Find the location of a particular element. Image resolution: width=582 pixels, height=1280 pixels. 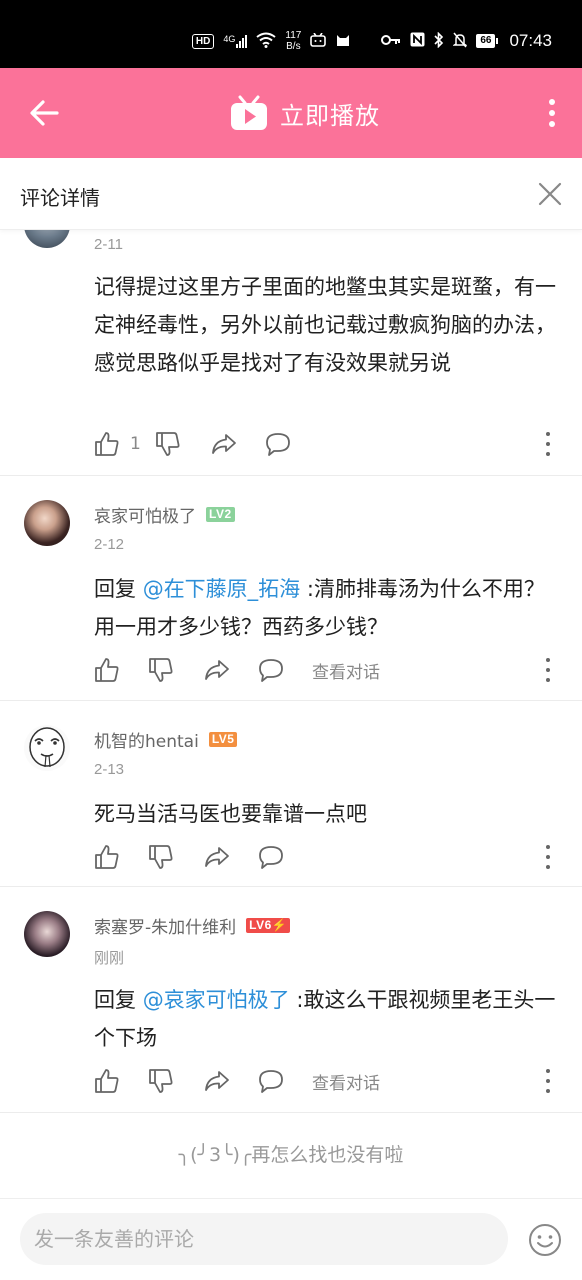

mute-bell-icon is located at coordinates (460, 41).